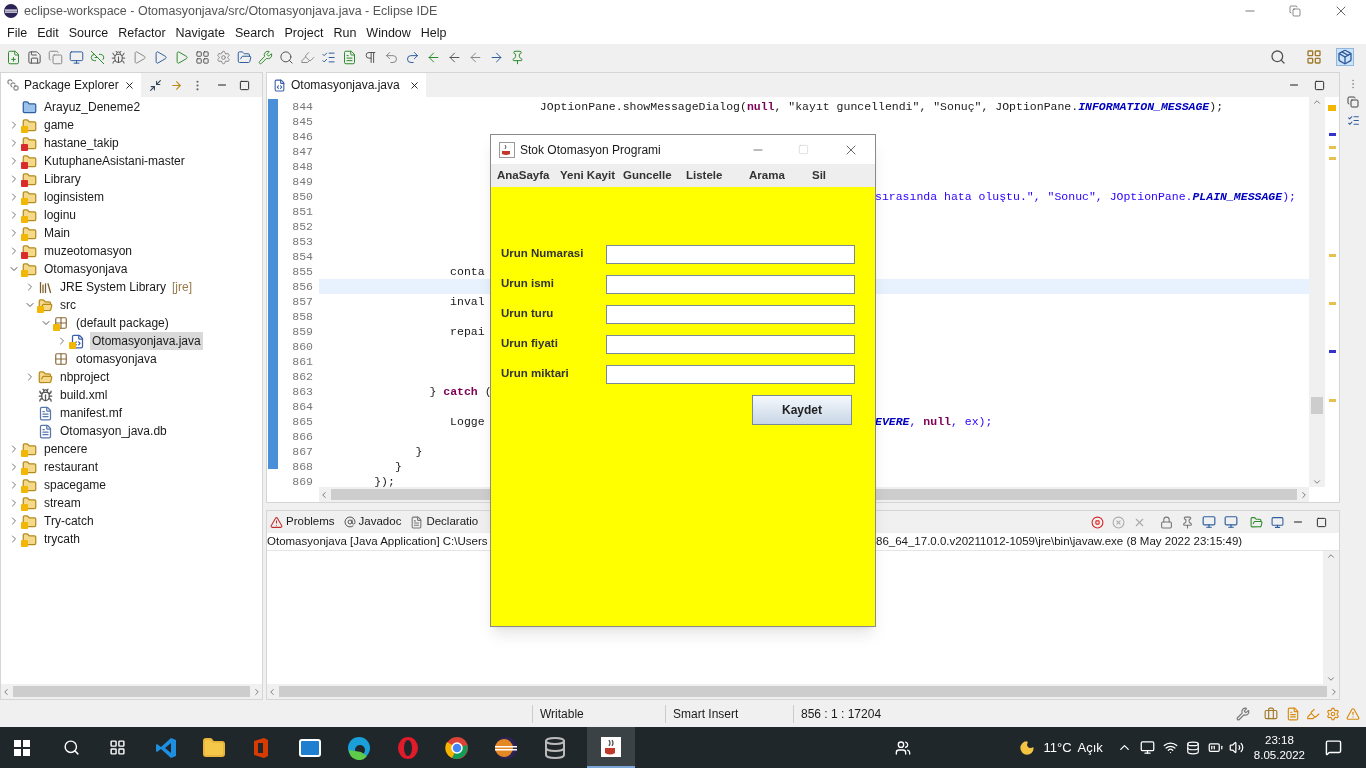 This screenshot has height=768, width=1366. Describe the element at coordinates (1166, 522) in the screenshot. I see `scroll-lock-icon` at that location.